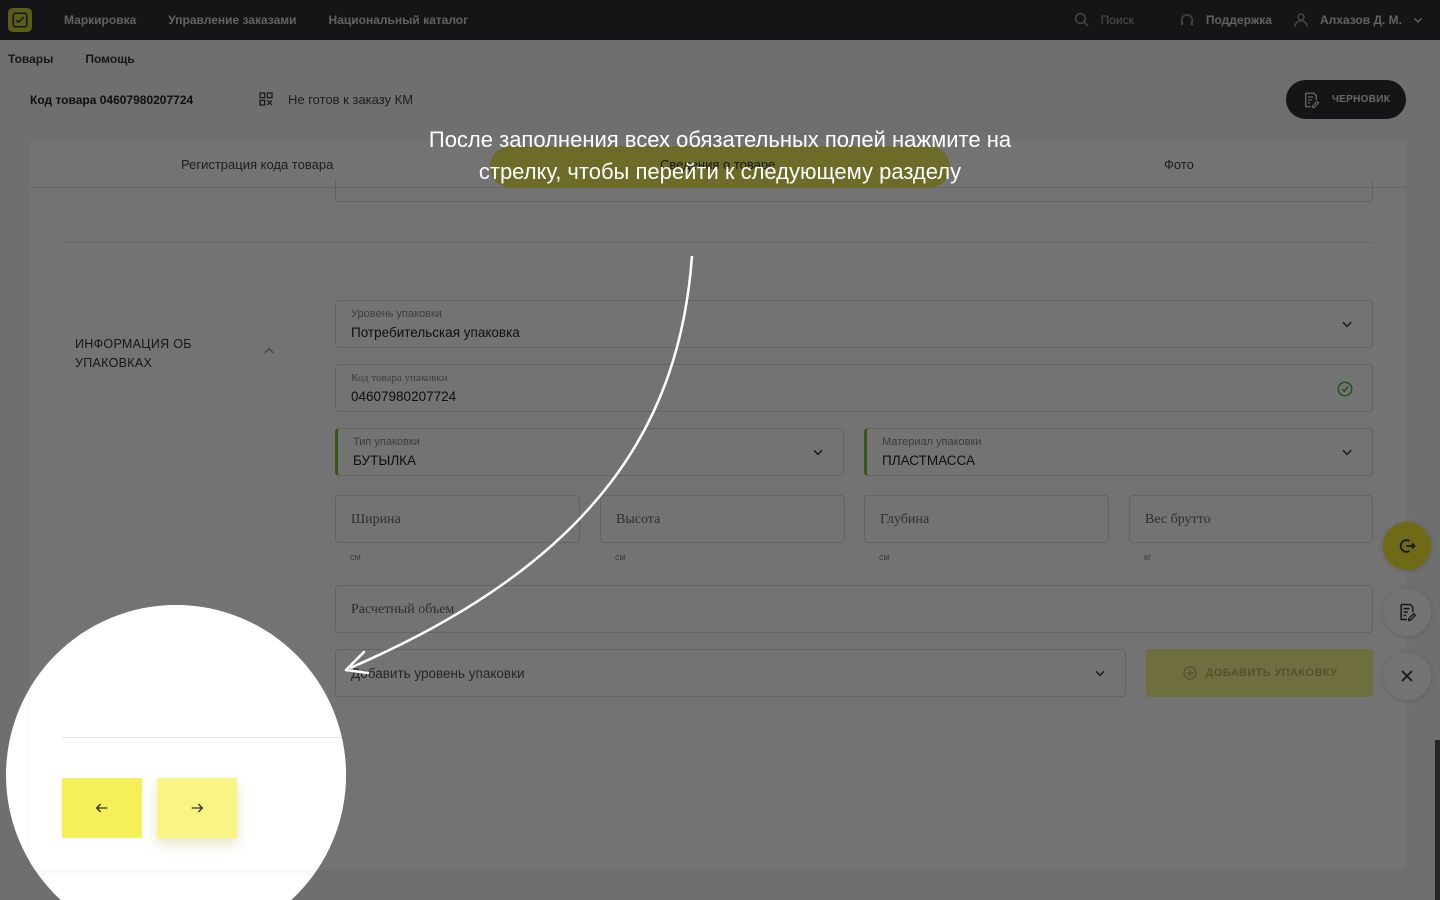 The height and width of the screenshot is (900, 1440). What do you see at coordinates (232, 20) in the screenshot?
I see `nav-orders: Управление заказами` at bounding box center [232, 20].